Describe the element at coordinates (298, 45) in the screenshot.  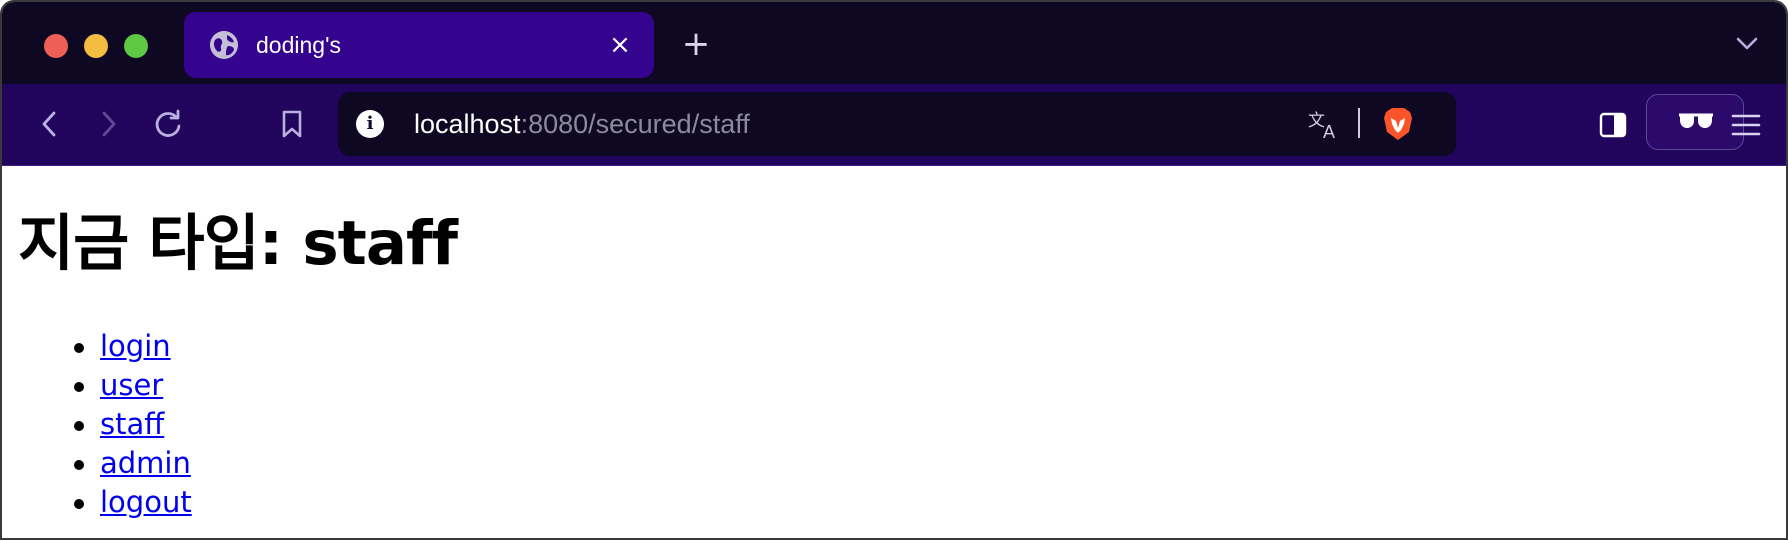
I see `tab-title: doding's` at that location.